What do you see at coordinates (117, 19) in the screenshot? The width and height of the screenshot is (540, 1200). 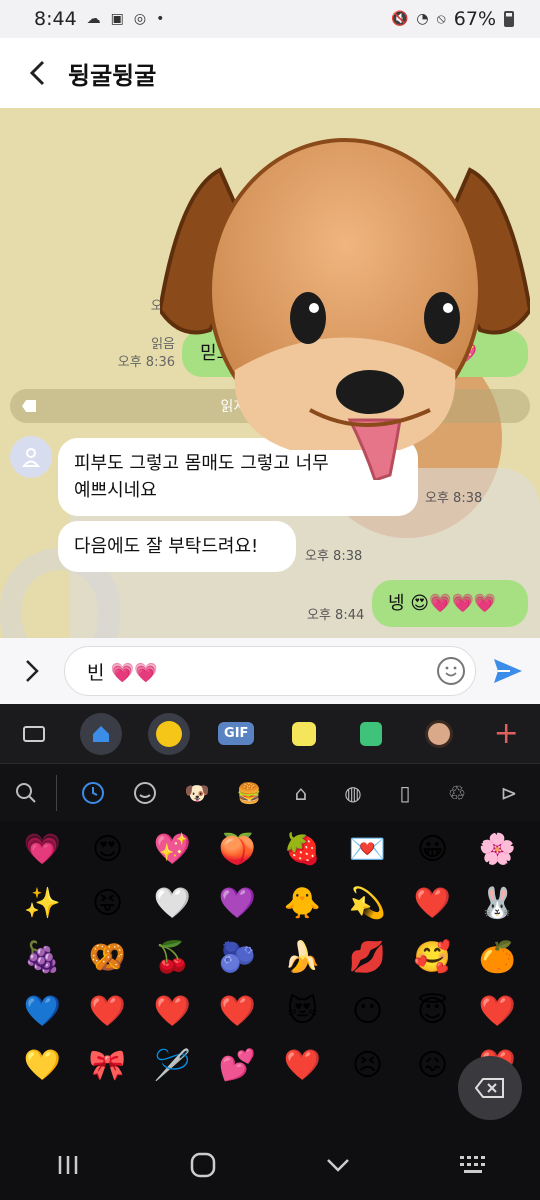 I see `line-icon: ▣` at bounding box center [117, 19].